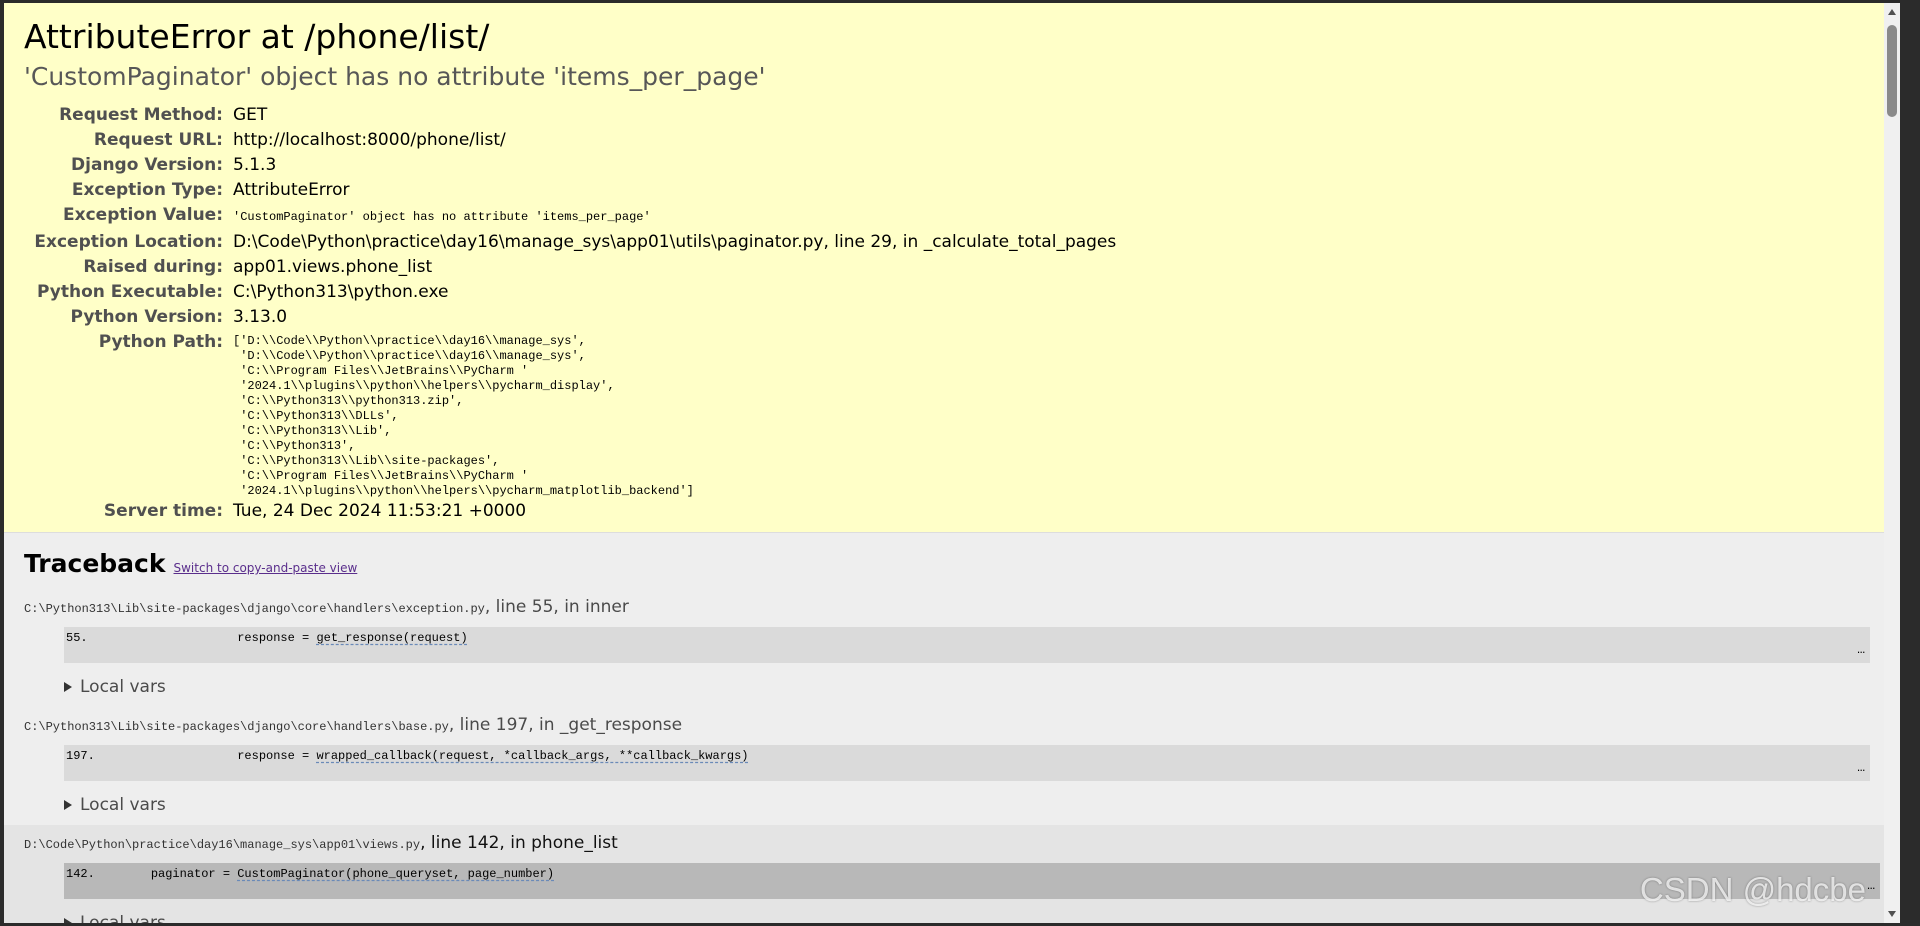 The width and height of the screenshot is (1920, 926). Describe the element at coordinates (1892, 914) in the screenshot. I see `scroll-down-arrow-icon` at that location.